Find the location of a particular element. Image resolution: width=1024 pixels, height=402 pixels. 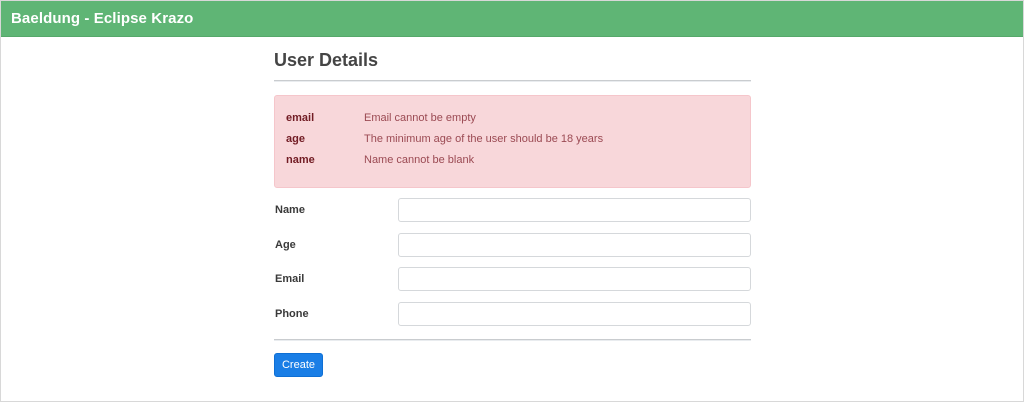

create-button: Create is located at coordinates (298, 365).